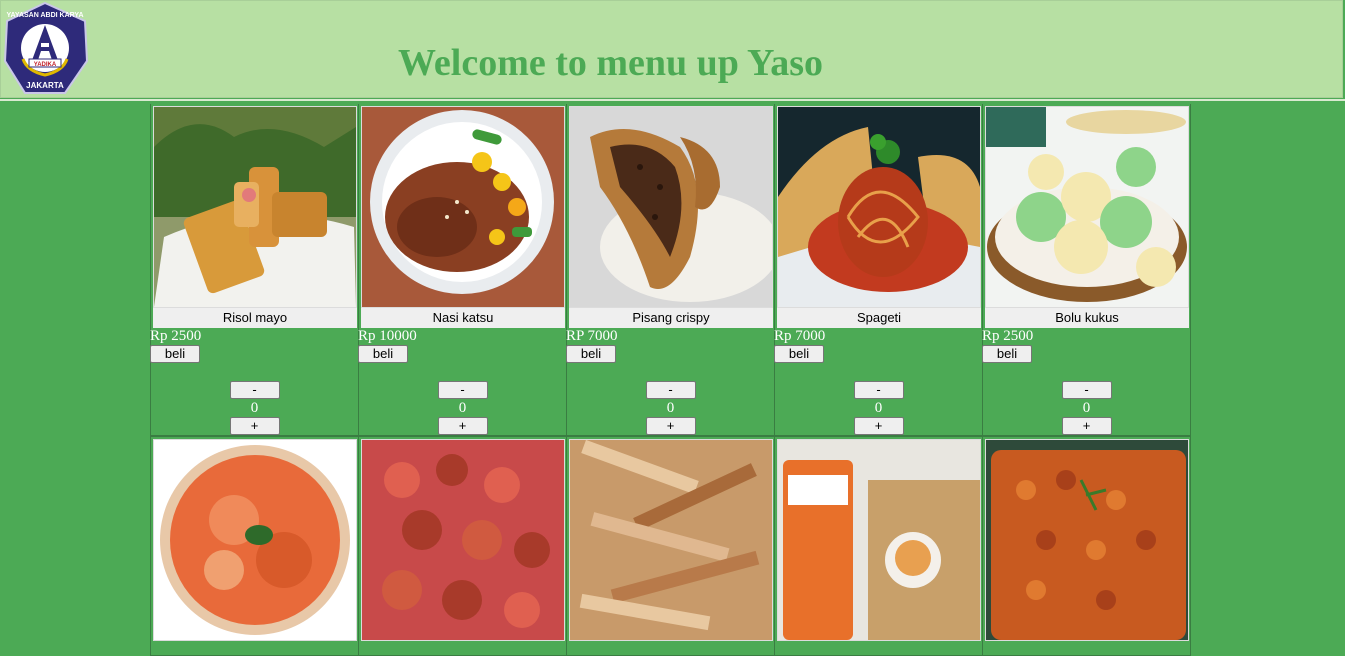  What do you see at coordinates (879, 540) in the screenshot?
I see `muchy-chips-photo` at bounding box center [879, 540].